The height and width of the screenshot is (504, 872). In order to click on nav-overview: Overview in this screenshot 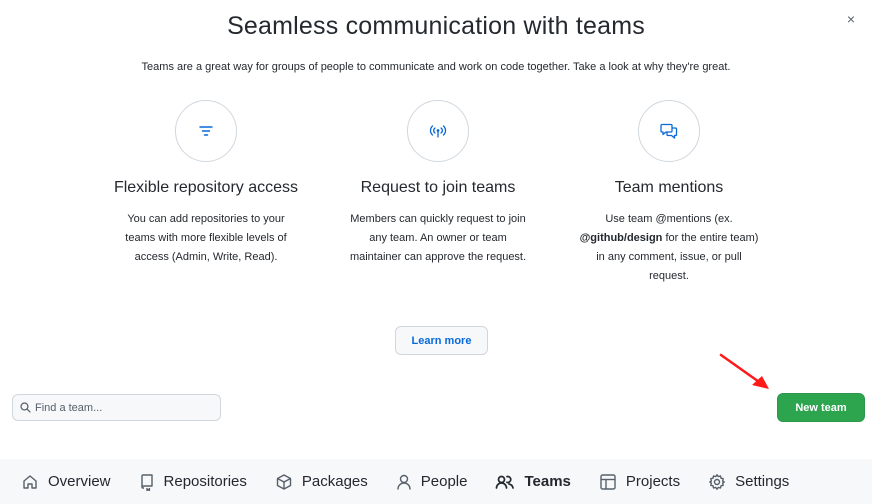, I will do `click(66, 482)`.